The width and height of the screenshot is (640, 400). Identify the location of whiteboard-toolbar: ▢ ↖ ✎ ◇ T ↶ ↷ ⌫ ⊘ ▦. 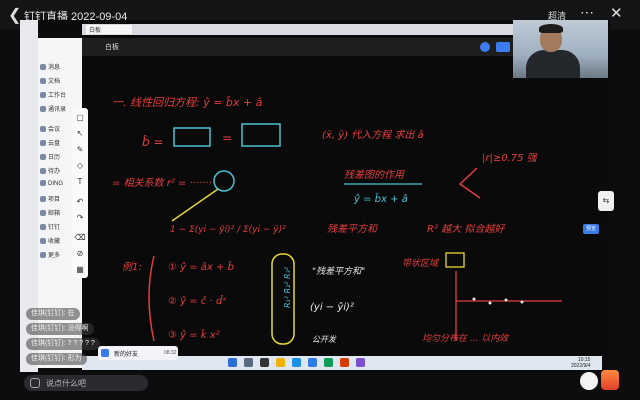
(80, 193).